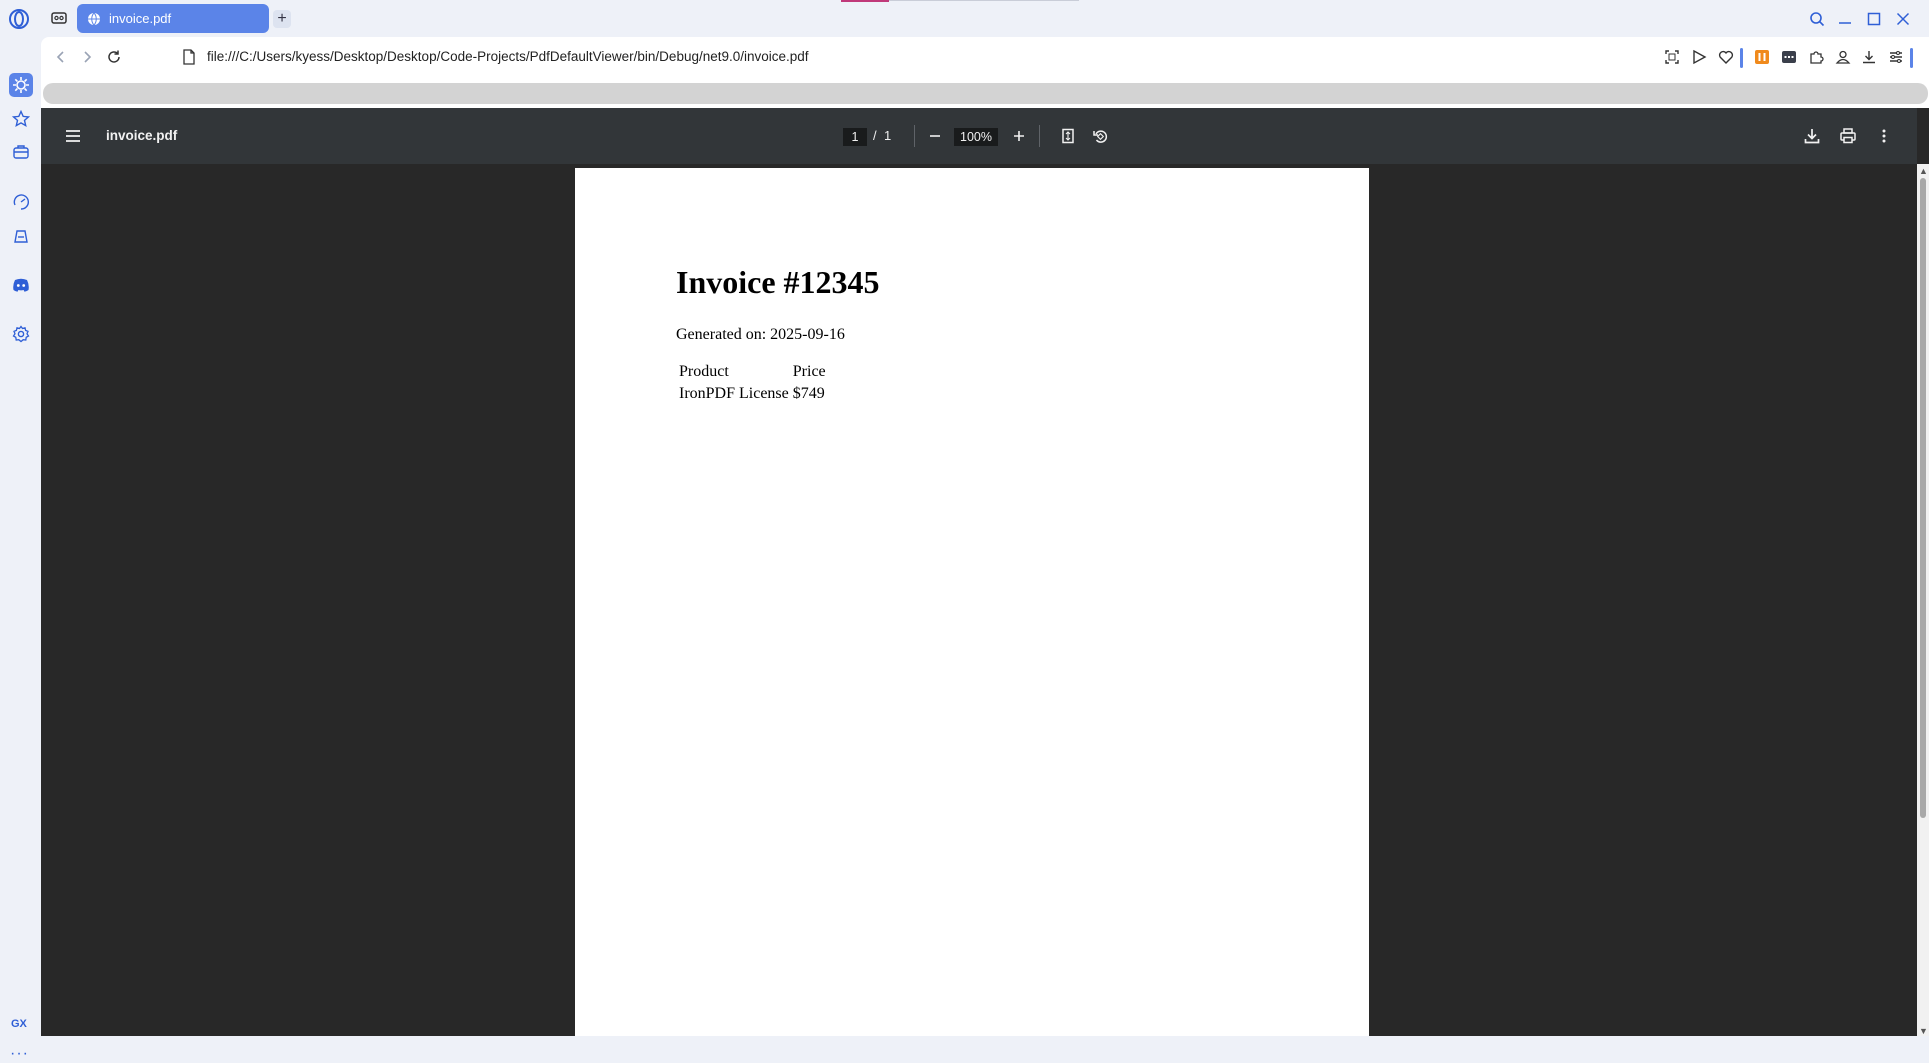 The image size is (1929, 1063). I want to click on rotate-icon, so click(1100, 136).